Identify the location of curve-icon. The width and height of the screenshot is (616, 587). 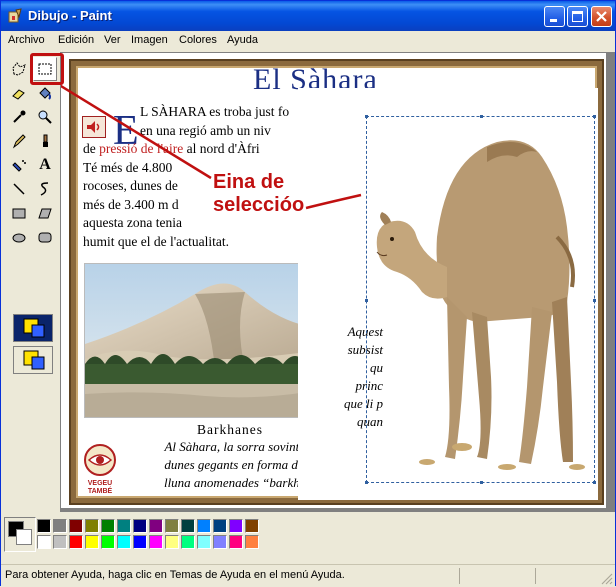
(44, 189).